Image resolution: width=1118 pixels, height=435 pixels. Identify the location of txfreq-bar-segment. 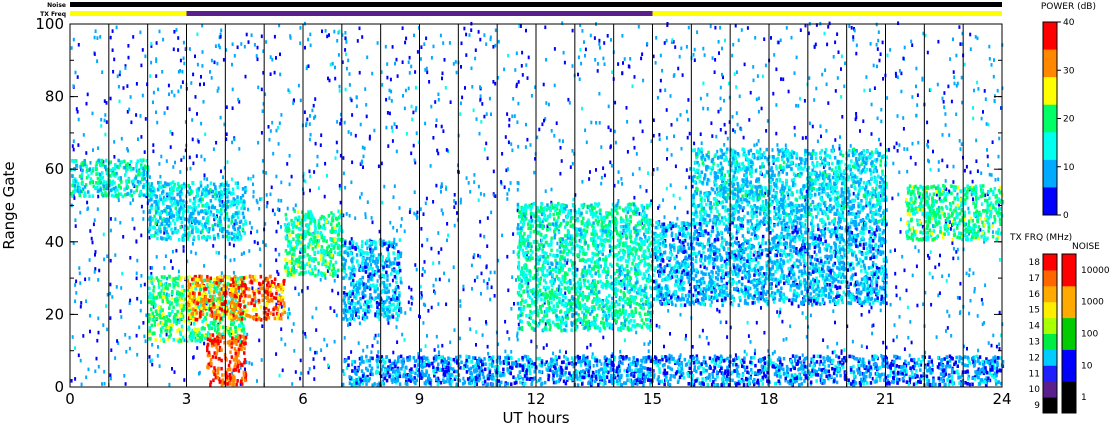
(128, 13).